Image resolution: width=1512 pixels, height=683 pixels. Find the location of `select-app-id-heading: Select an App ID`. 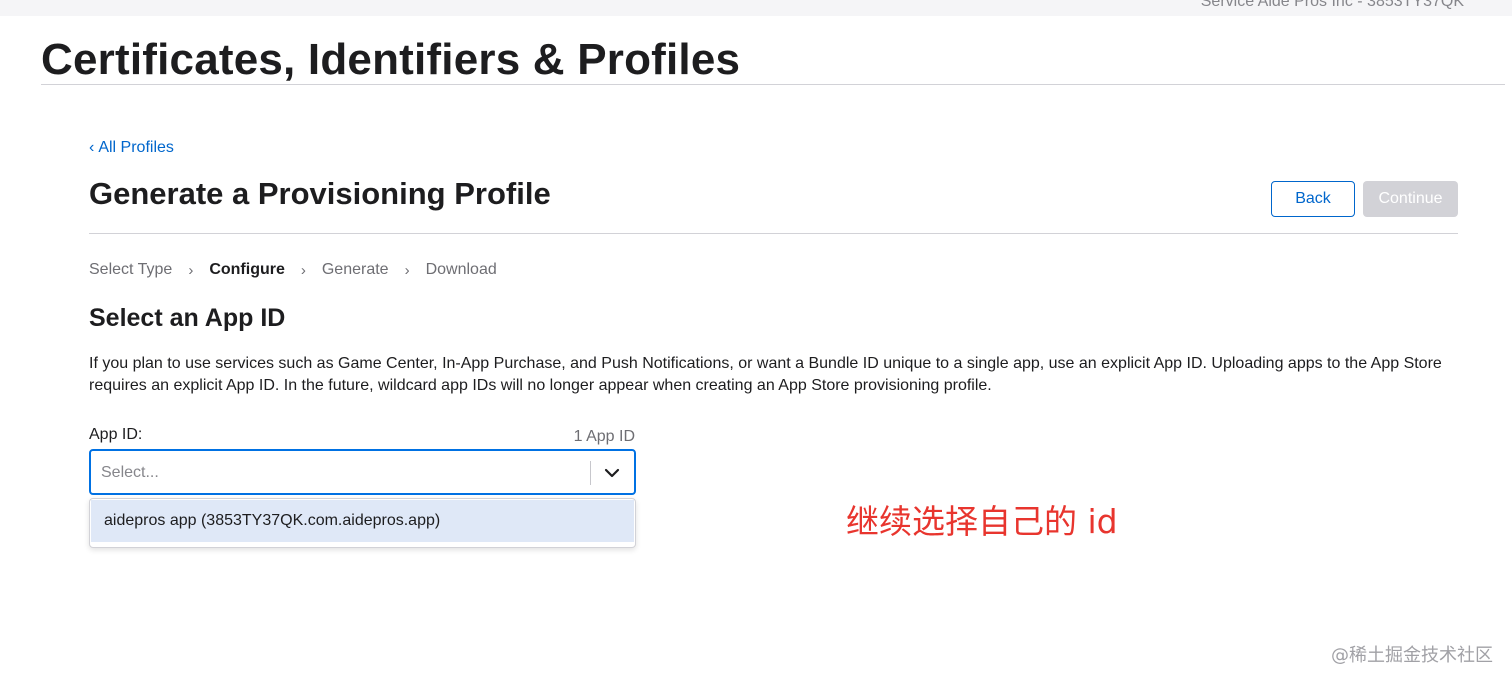

select-app-id-heading: Select an App ID is located at coordinates (187, 318).